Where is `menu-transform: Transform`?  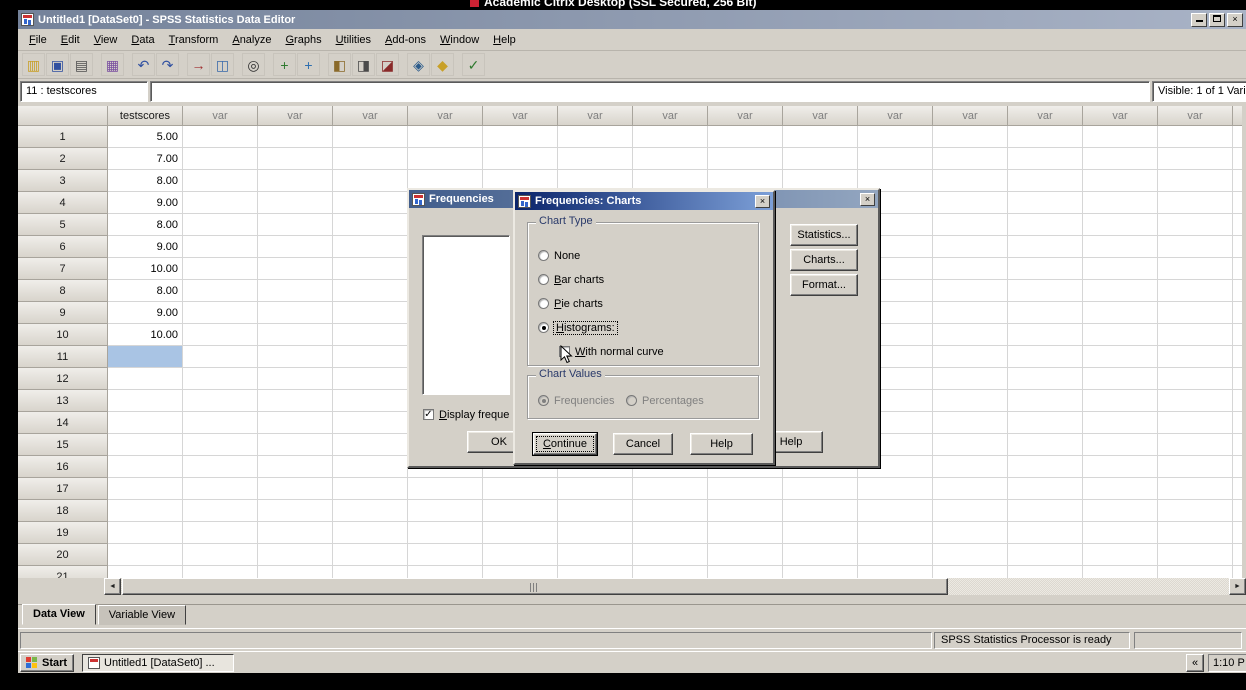 menu-transform: Transform is located at coordinates (194, 40).